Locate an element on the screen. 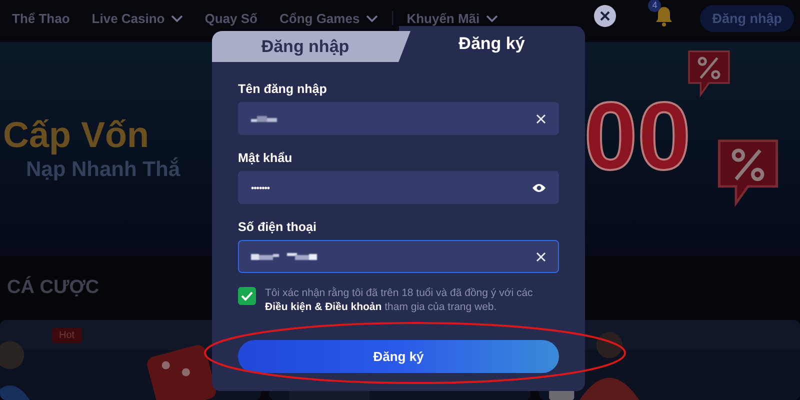 This screenshot has width=800, height=400. consent-text: Tôi xác nhận rằng tôi đã trên 18 tuổi và đã đồng ý với các Điều kiện & Điều khoản tham gia của trang web. is located at coordinates (399, 300).